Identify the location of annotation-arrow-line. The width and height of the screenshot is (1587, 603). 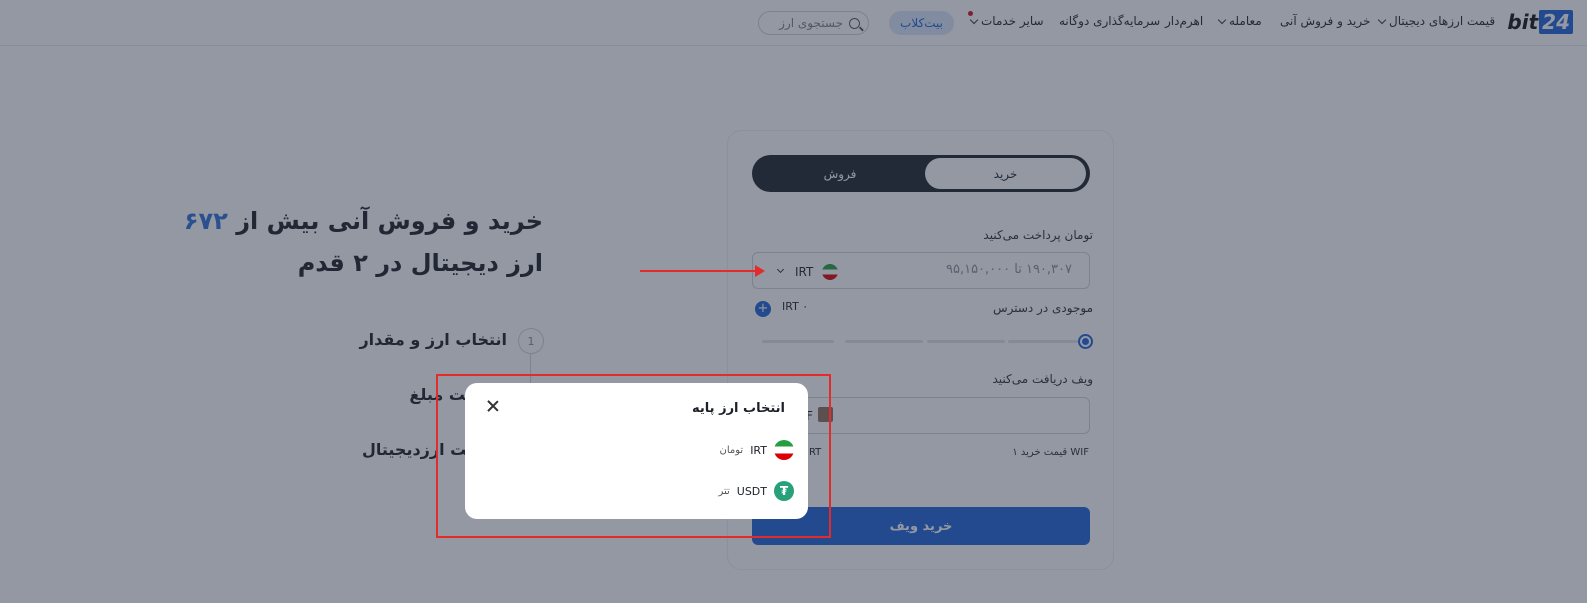
(698, 271).